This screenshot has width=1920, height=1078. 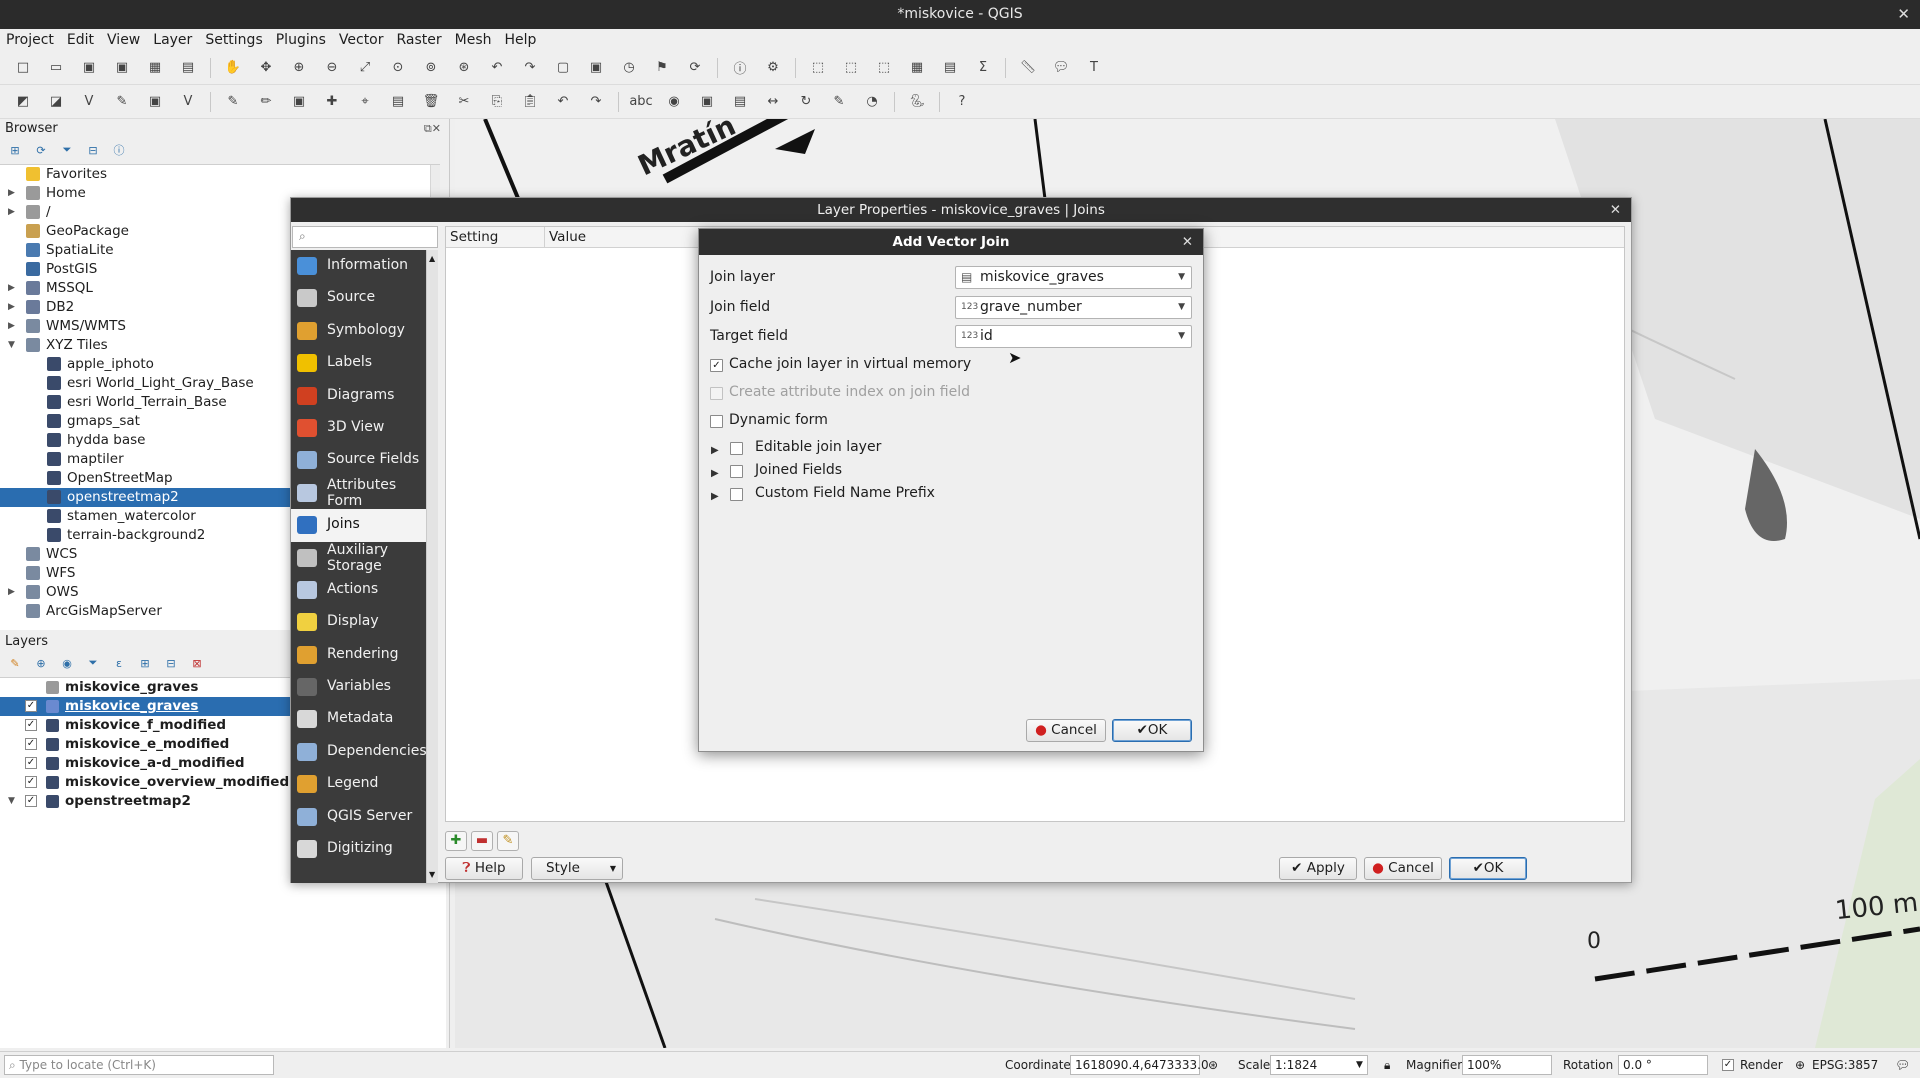 I want to click on menu-help: Help, so click(x=521, y=40).